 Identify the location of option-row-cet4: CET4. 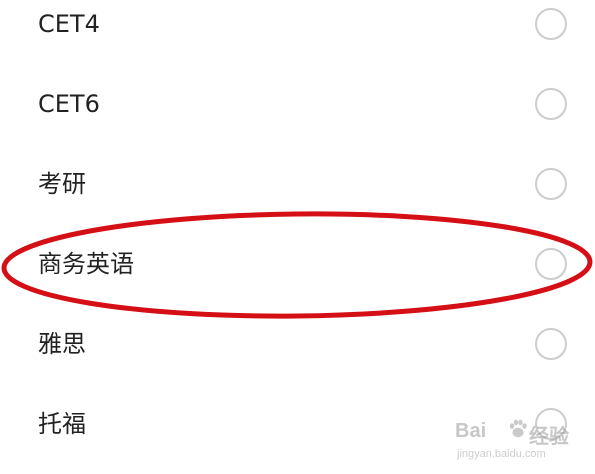
(297, 32).